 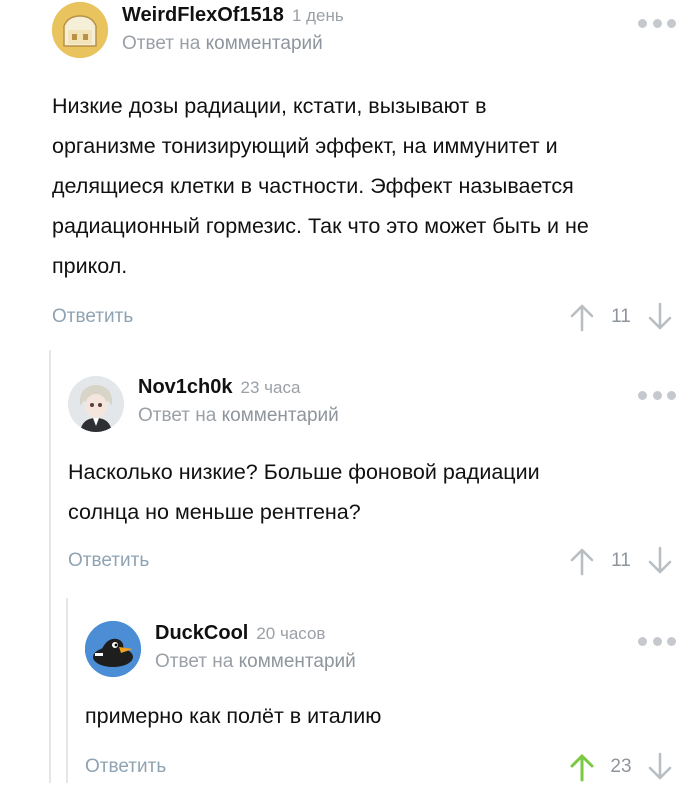 I want to click on comment-text: примерно как полёт в италию, so click(x=233, y=716).